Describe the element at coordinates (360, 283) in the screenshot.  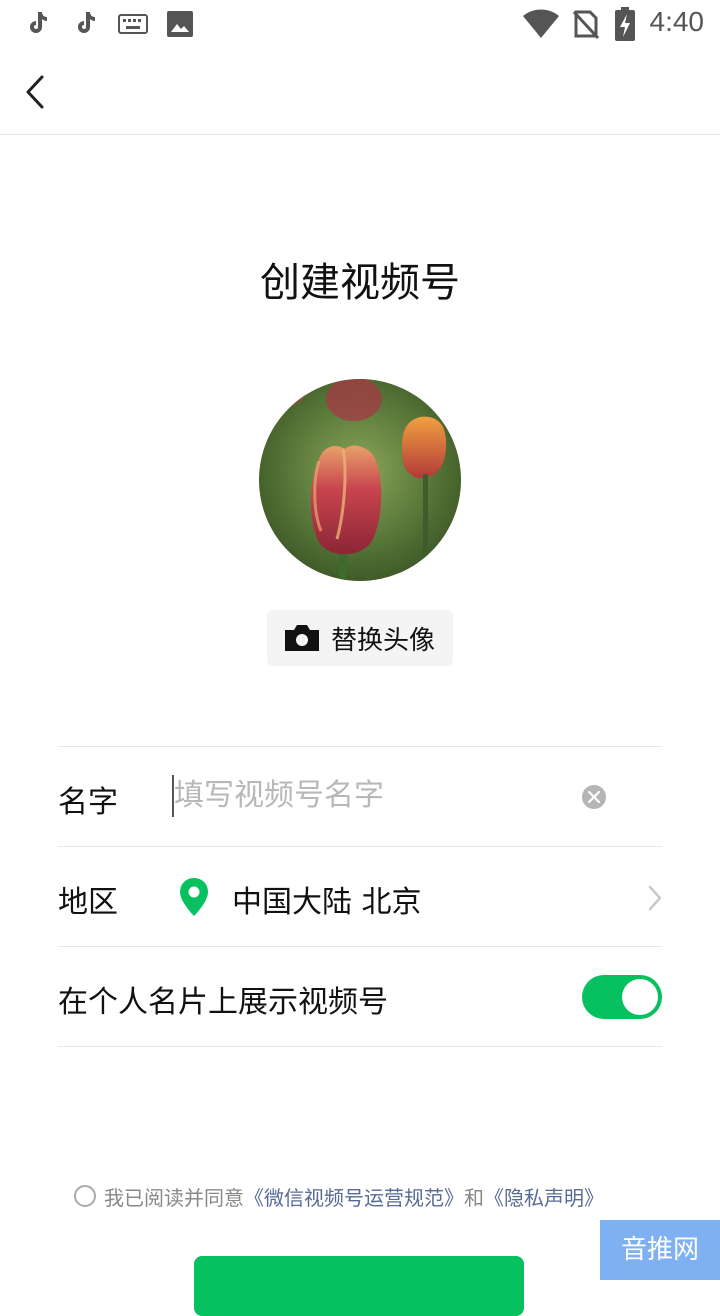
I see `page-title: 创建视频号` at that location.